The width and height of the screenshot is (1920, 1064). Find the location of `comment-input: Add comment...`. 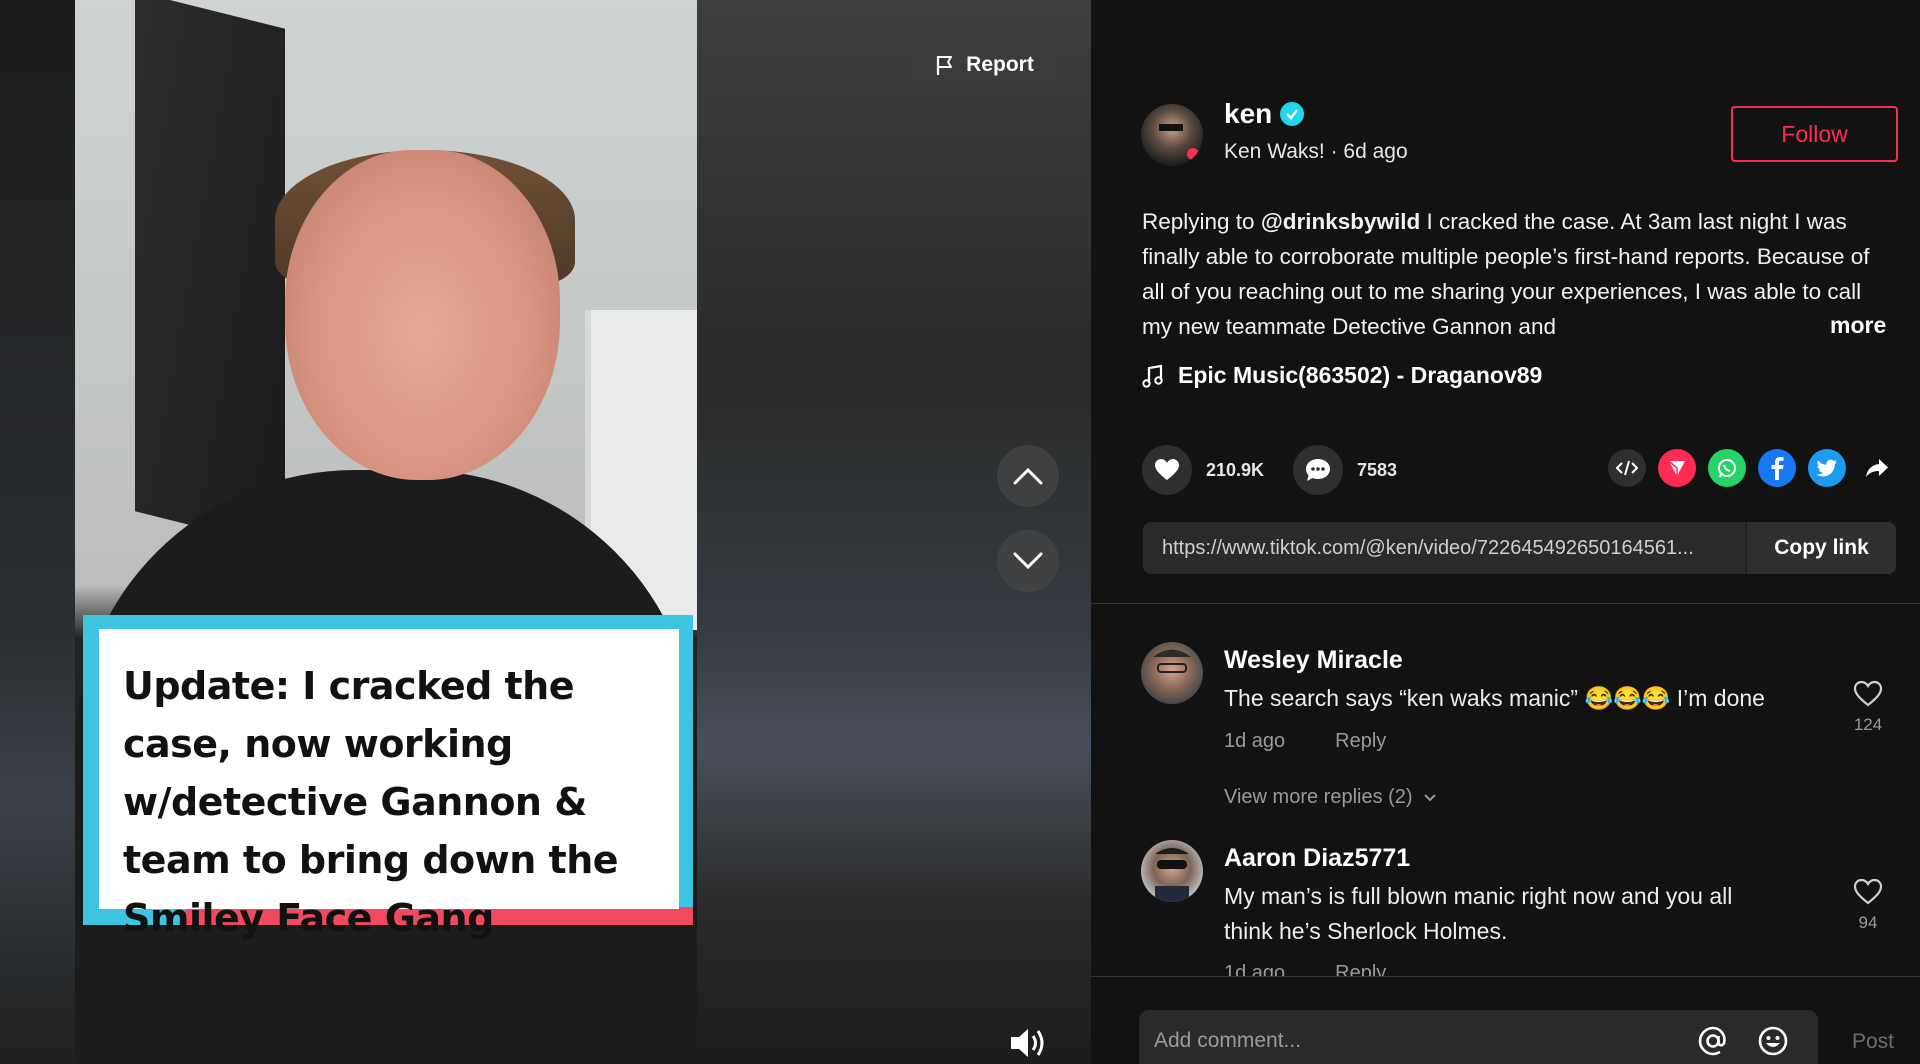

comment-input: Add comment... is located at coordinates (1478, 1037).